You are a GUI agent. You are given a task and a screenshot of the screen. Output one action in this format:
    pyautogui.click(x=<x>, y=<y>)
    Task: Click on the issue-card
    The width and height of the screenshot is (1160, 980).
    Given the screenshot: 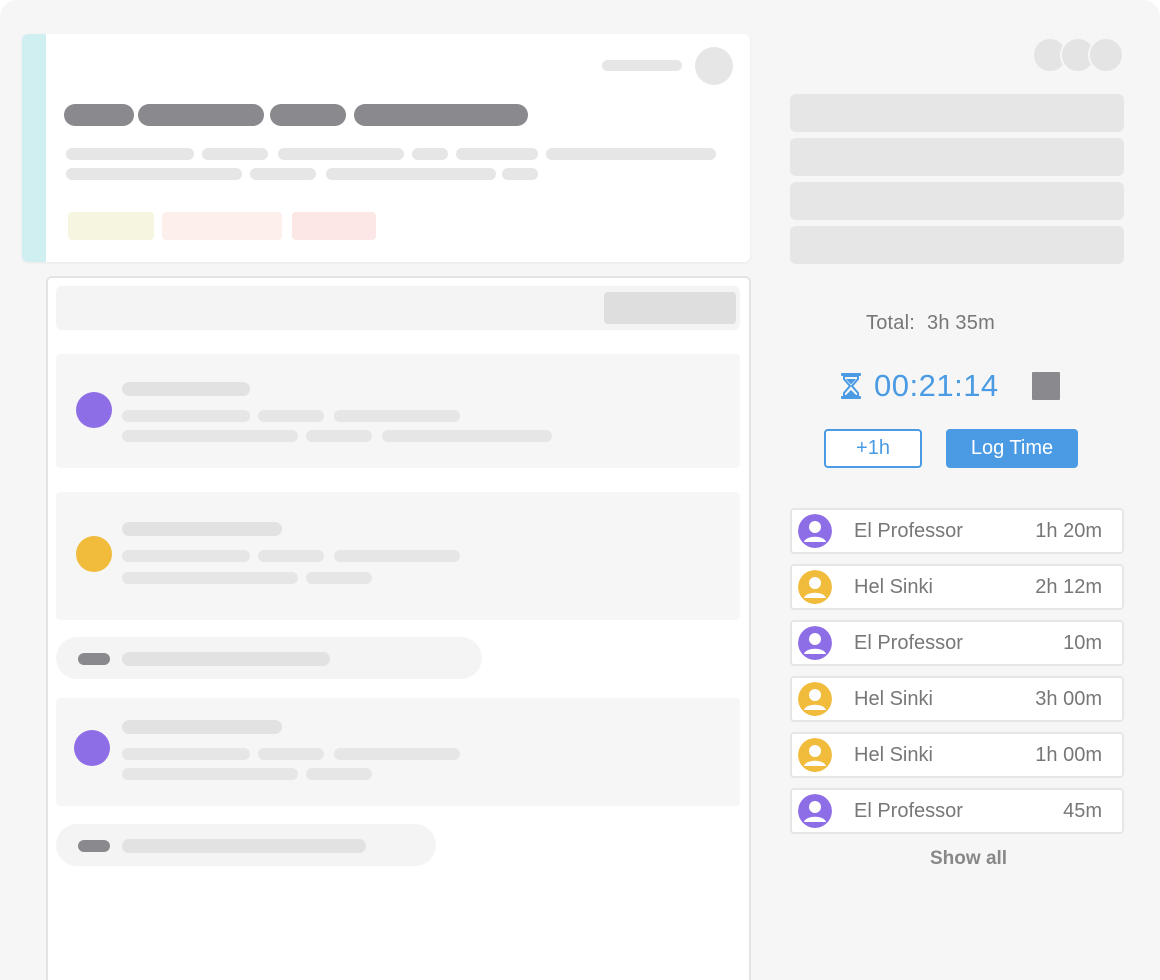 What is the action you would take?
    pyautogui.click(x=386, y=148)
    